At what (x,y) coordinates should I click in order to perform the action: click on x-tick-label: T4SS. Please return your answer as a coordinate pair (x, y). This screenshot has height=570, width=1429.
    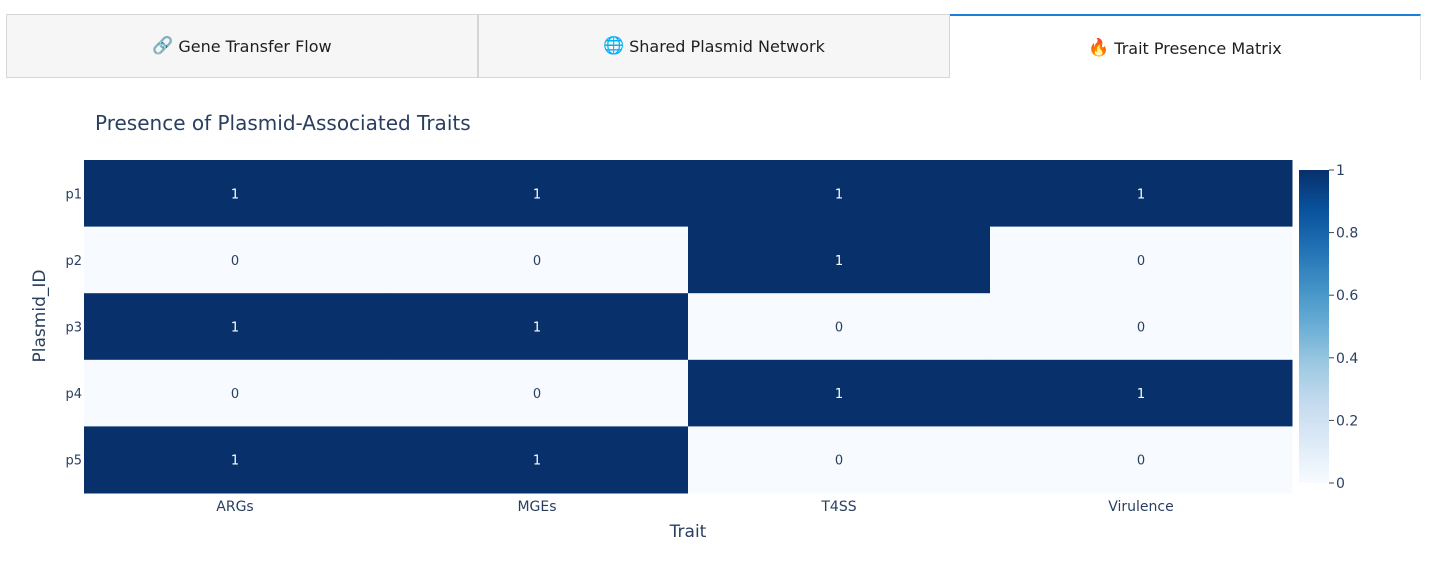
    Looking at the image, I should click on (838, 507).